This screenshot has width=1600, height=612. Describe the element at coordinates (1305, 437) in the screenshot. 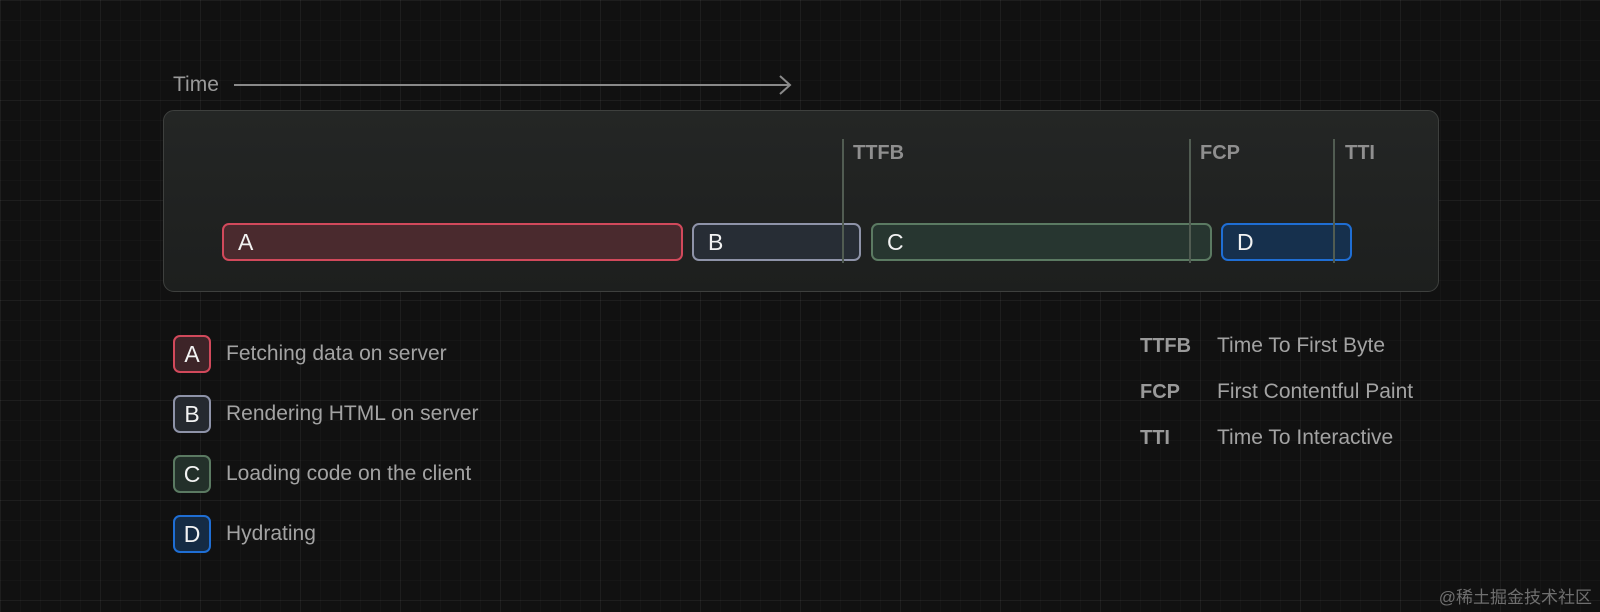

I see `abbreviation-value: Time To Interactive` at that location.